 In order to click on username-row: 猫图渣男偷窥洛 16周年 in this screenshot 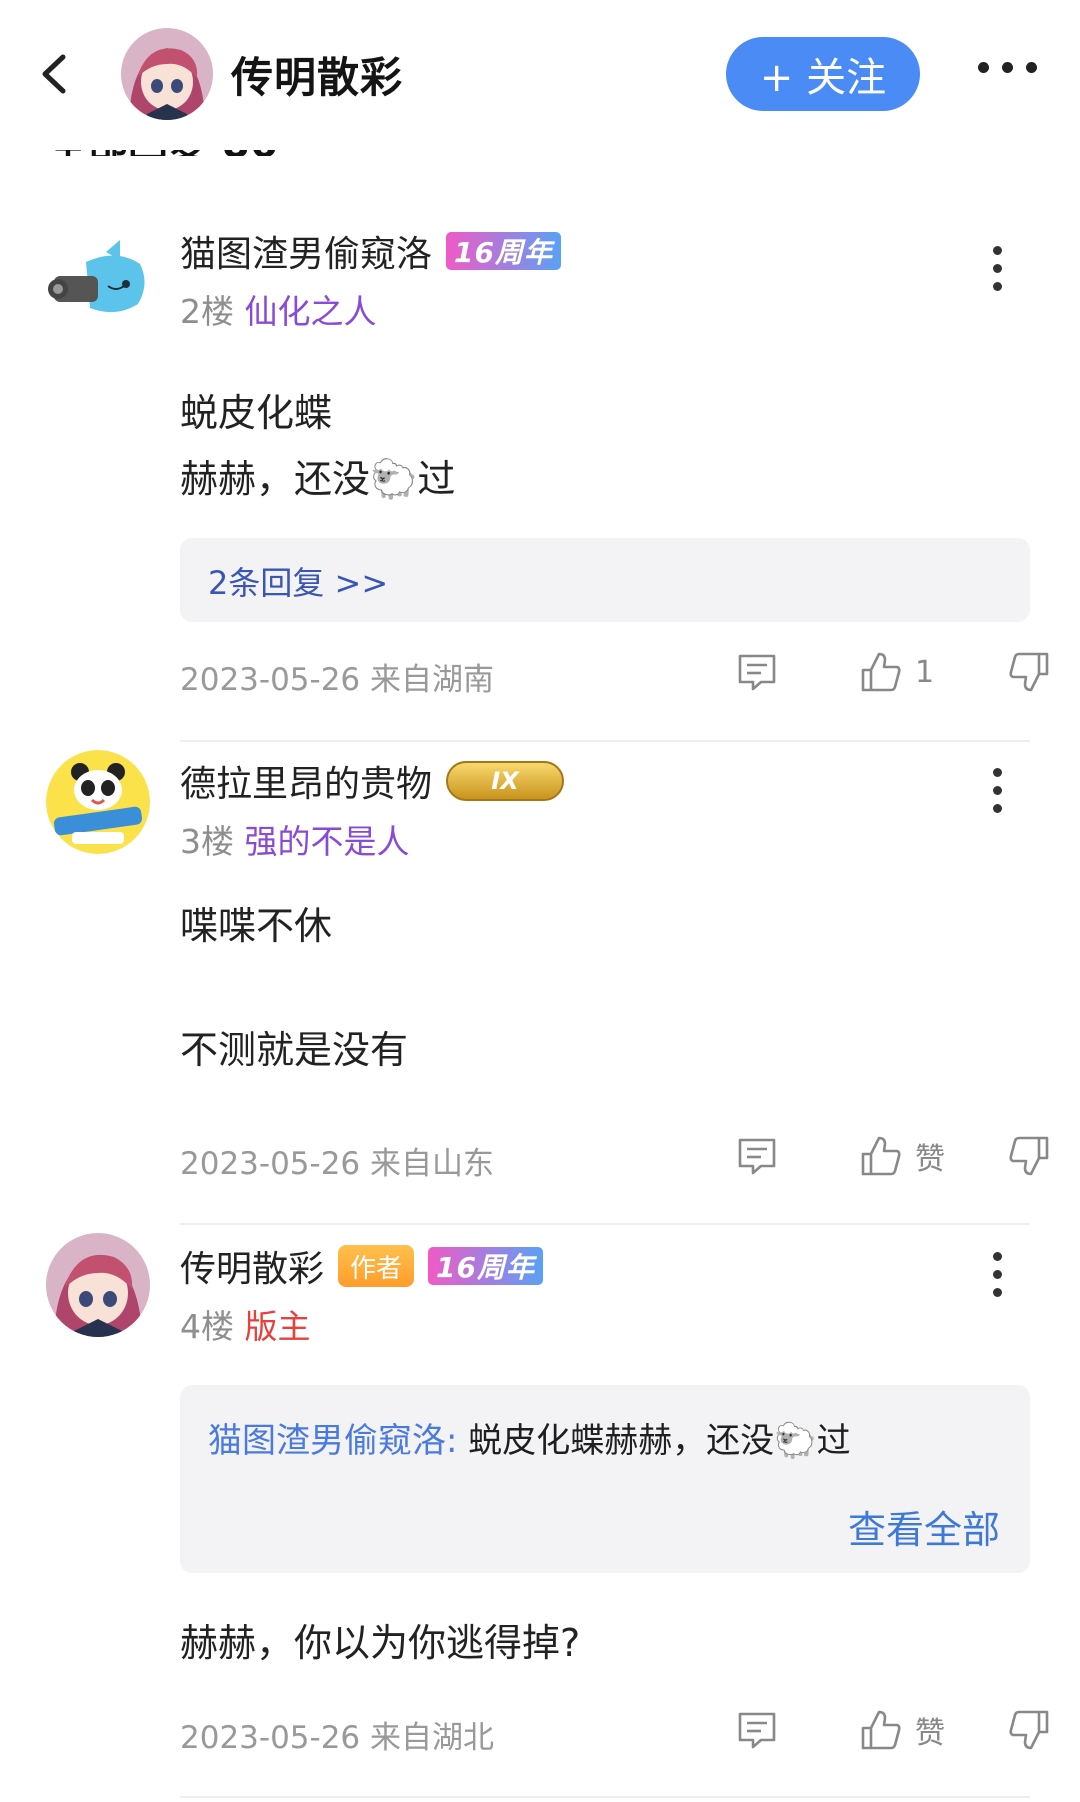, I will do `click(370, 251)`.